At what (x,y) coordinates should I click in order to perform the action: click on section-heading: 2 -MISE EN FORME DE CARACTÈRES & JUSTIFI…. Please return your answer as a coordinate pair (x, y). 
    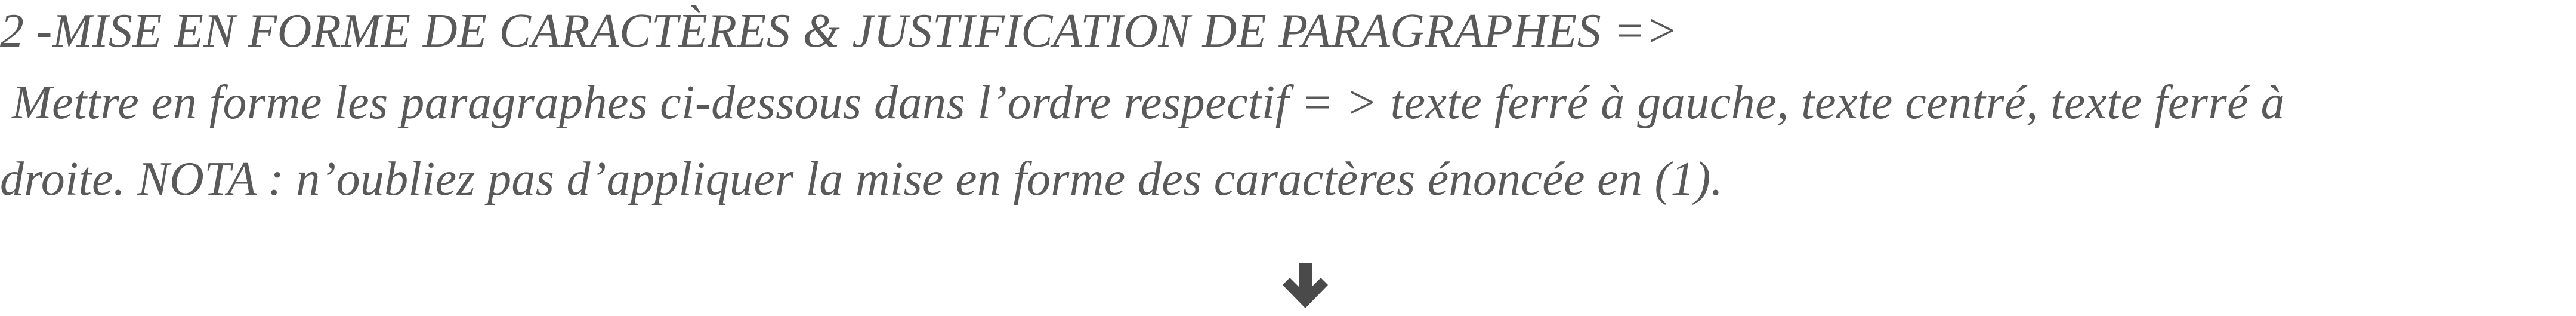
    Looking at the image, I should click on (839, 31).